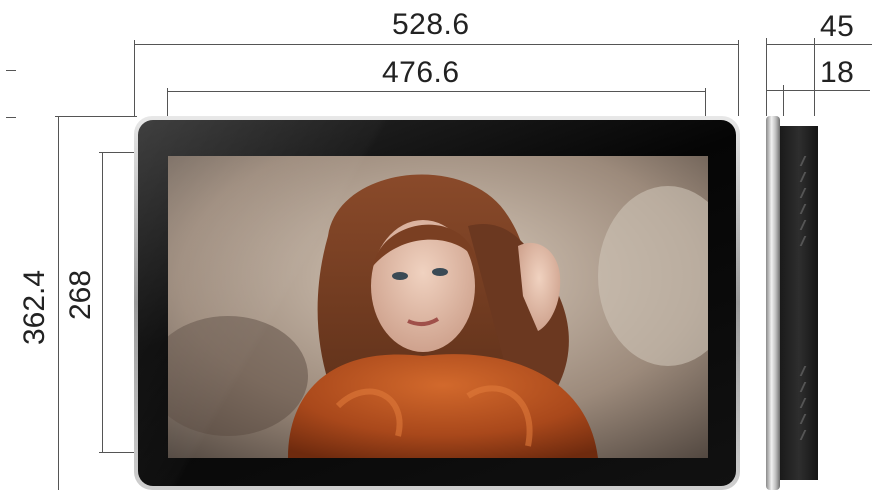  I want to click on total-depth-line, so click(819, 44).